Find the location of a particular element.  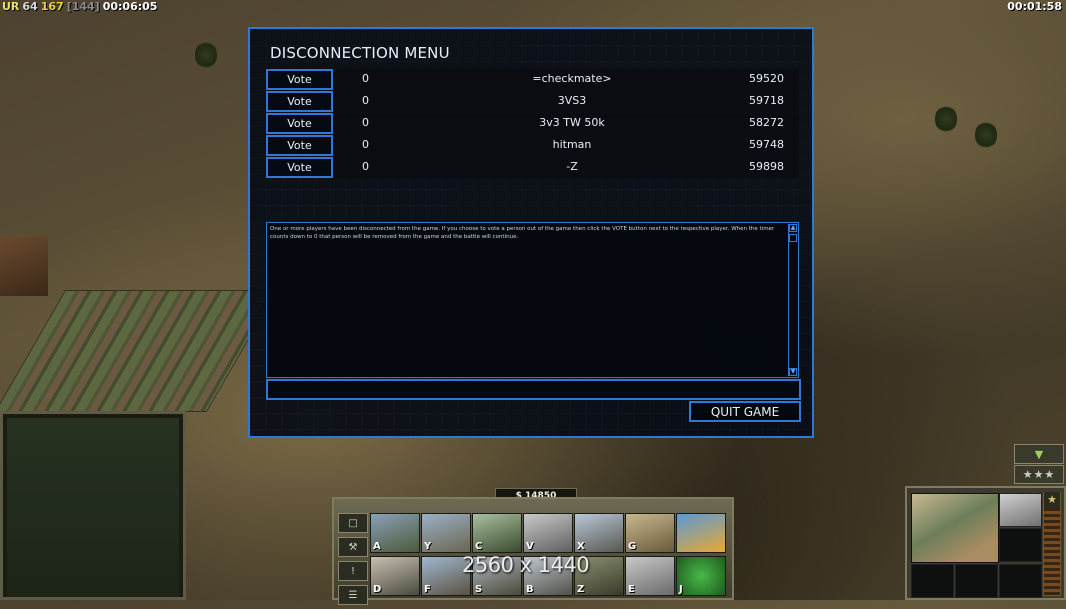

build-slot: V is located at coordinates (548, 533).